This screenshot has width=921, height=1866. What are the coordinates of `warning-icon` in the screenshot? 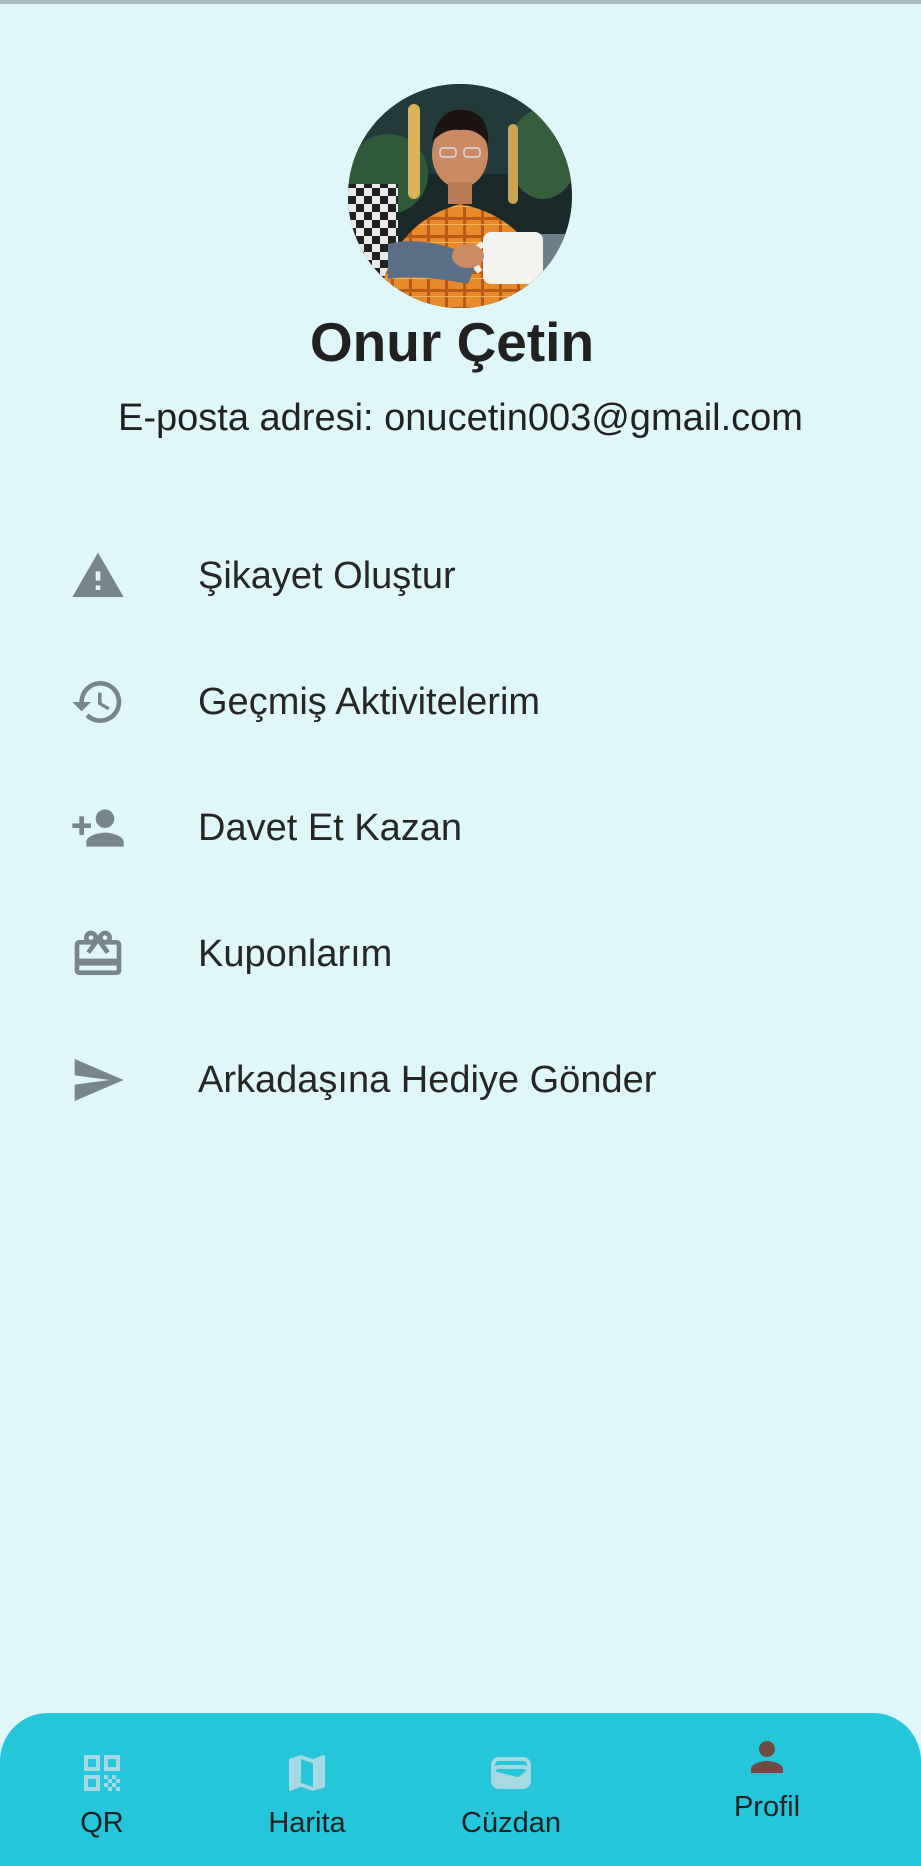 It's located at (98, 576).